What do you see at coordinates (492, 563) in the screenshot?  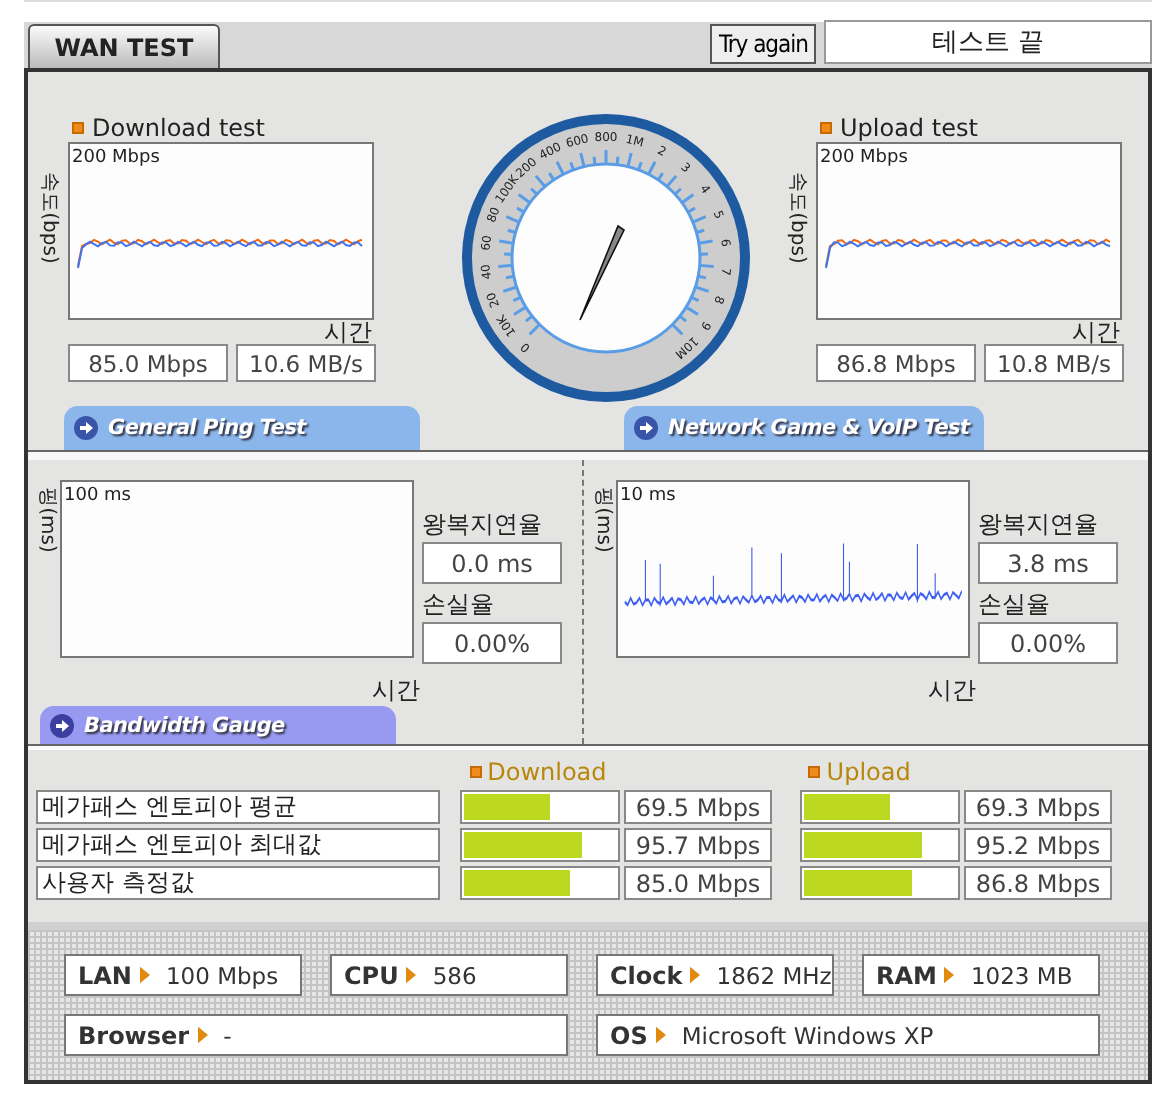 I see `rtt-field: 0.0 ms` at bounding box center [492, 563].